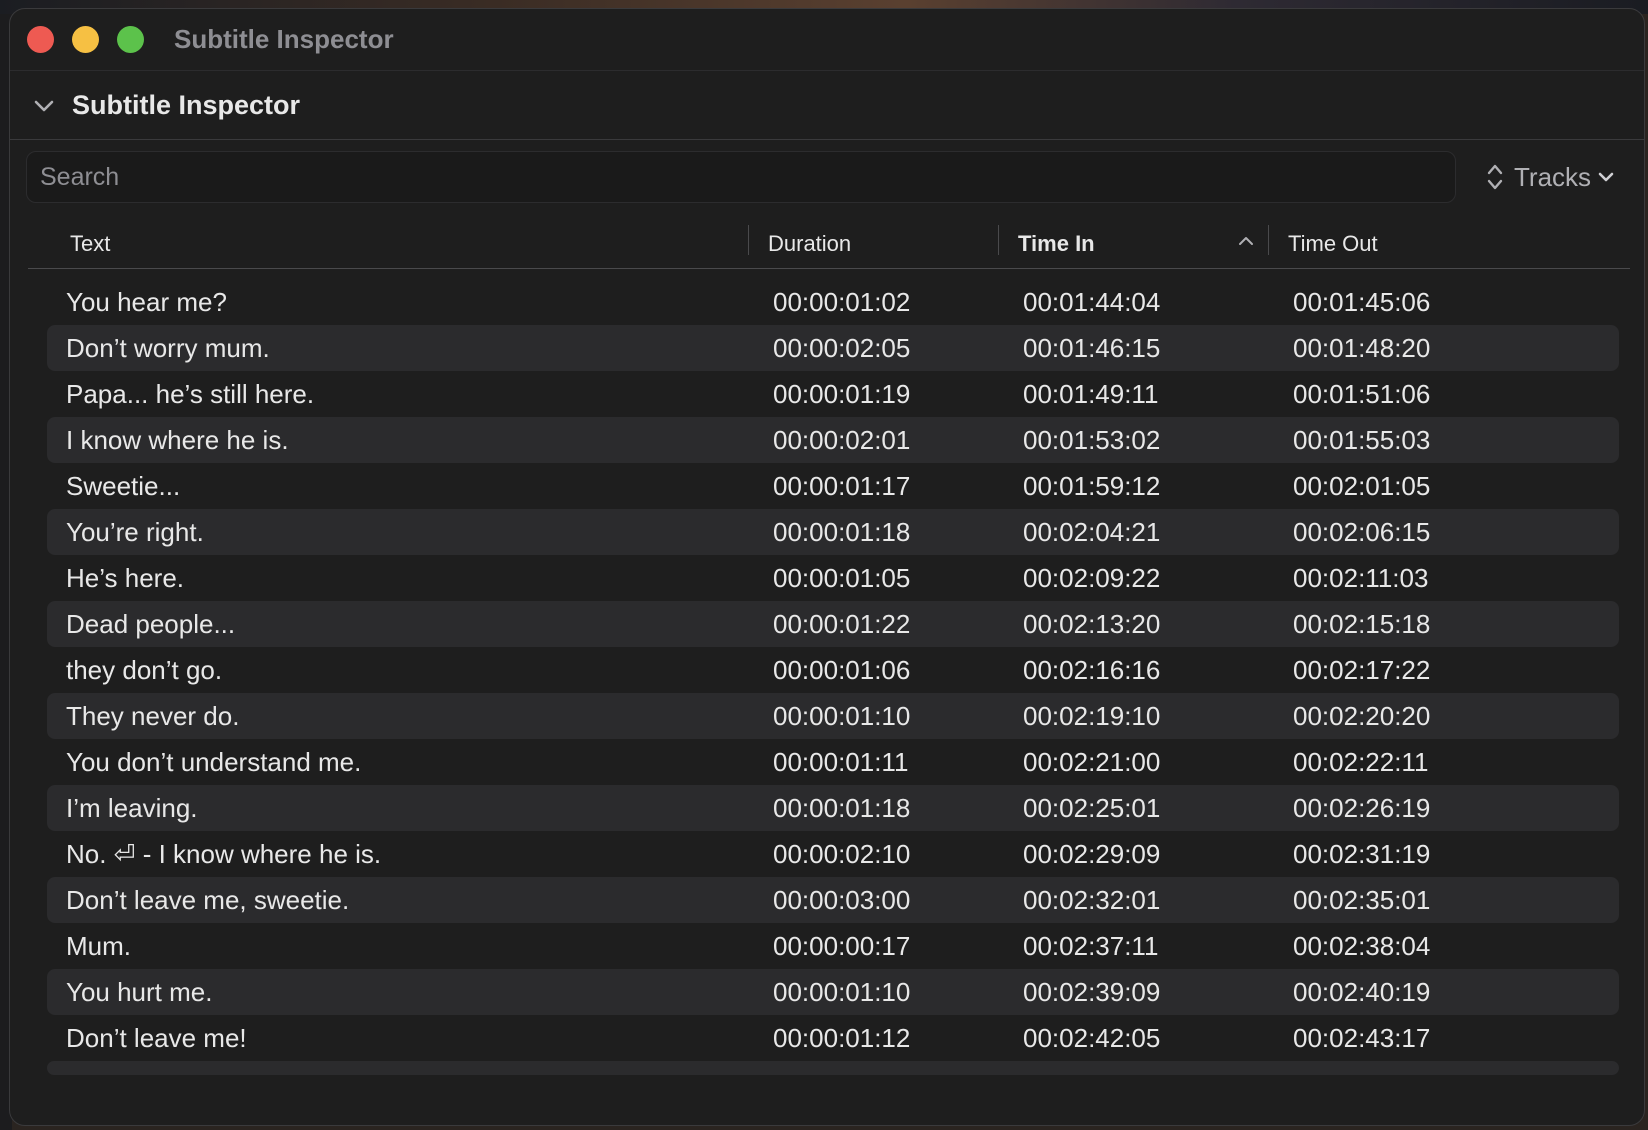  What do you see at coordinates (1362, 900) in the screenshot?
I see `cell-time-out: 00:02:35:01` at bounding box center [1362, 900].